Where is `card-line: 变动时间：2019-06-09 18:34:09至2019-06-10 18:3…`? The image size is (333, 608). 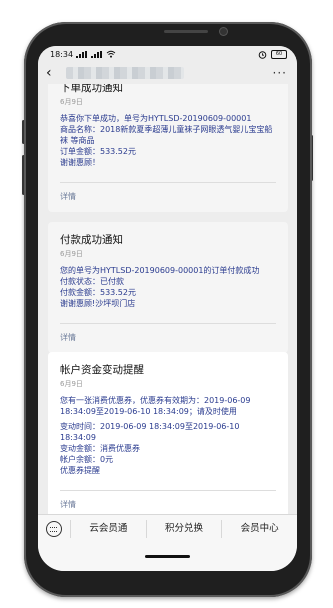 card-line: 变动时间：2019-06-09 18:34:09至2019-06-10 18:3… is located at coordinates (151, 432).